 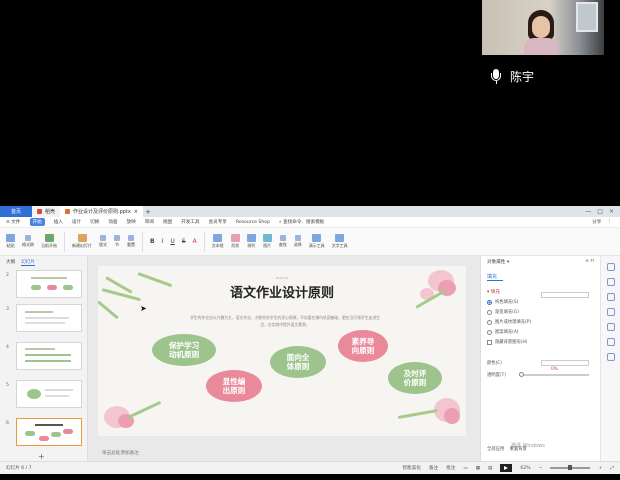 I want to click on notes-field: 单击此处添加备注, so click(x=284, y=453).